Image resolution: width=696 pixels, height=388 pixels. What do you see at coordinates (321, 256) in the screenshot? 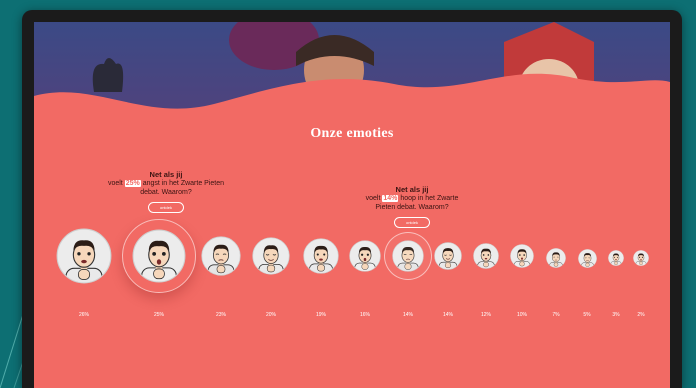
I see `sad-face-icon` at bounding box center [321, 256].